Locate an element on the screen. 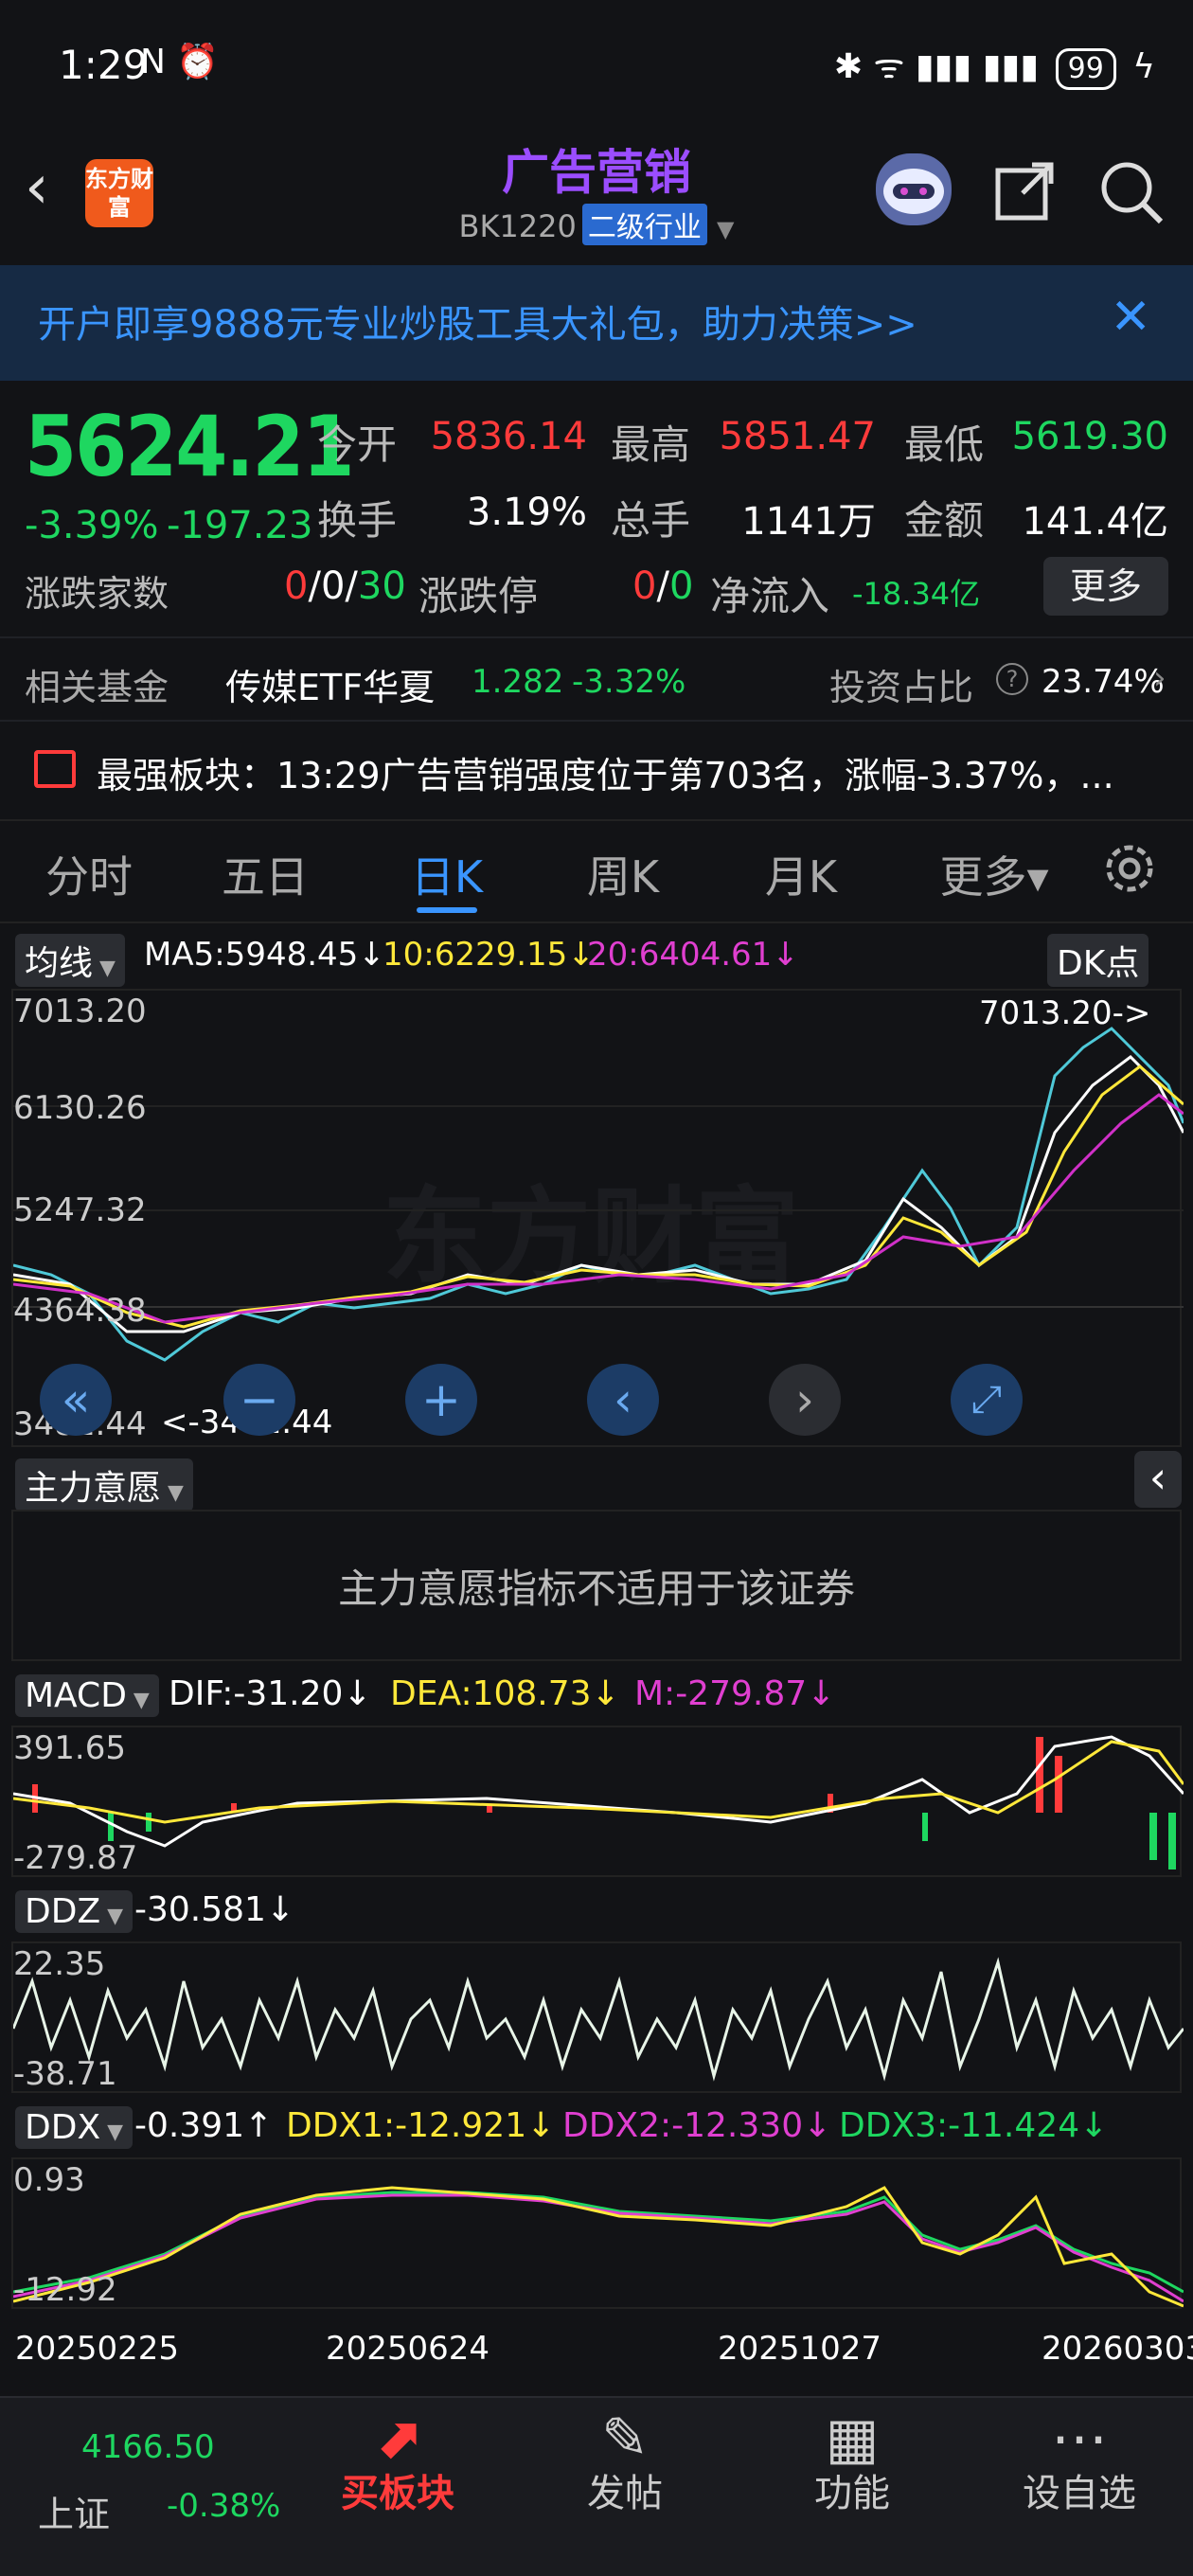 The width and height of the screenshot is (1193, 2576). ma-chip-label: 均线 is located at coordinates (59, 963).